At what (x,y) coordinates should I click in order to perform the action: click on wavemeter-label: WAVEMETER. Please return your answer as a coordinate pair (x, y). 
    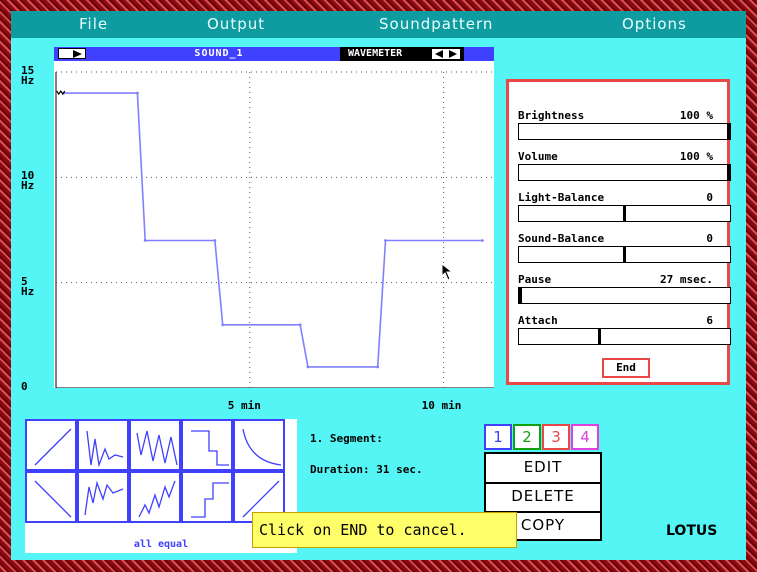
    Looking at the image, I should click on (375, 53).